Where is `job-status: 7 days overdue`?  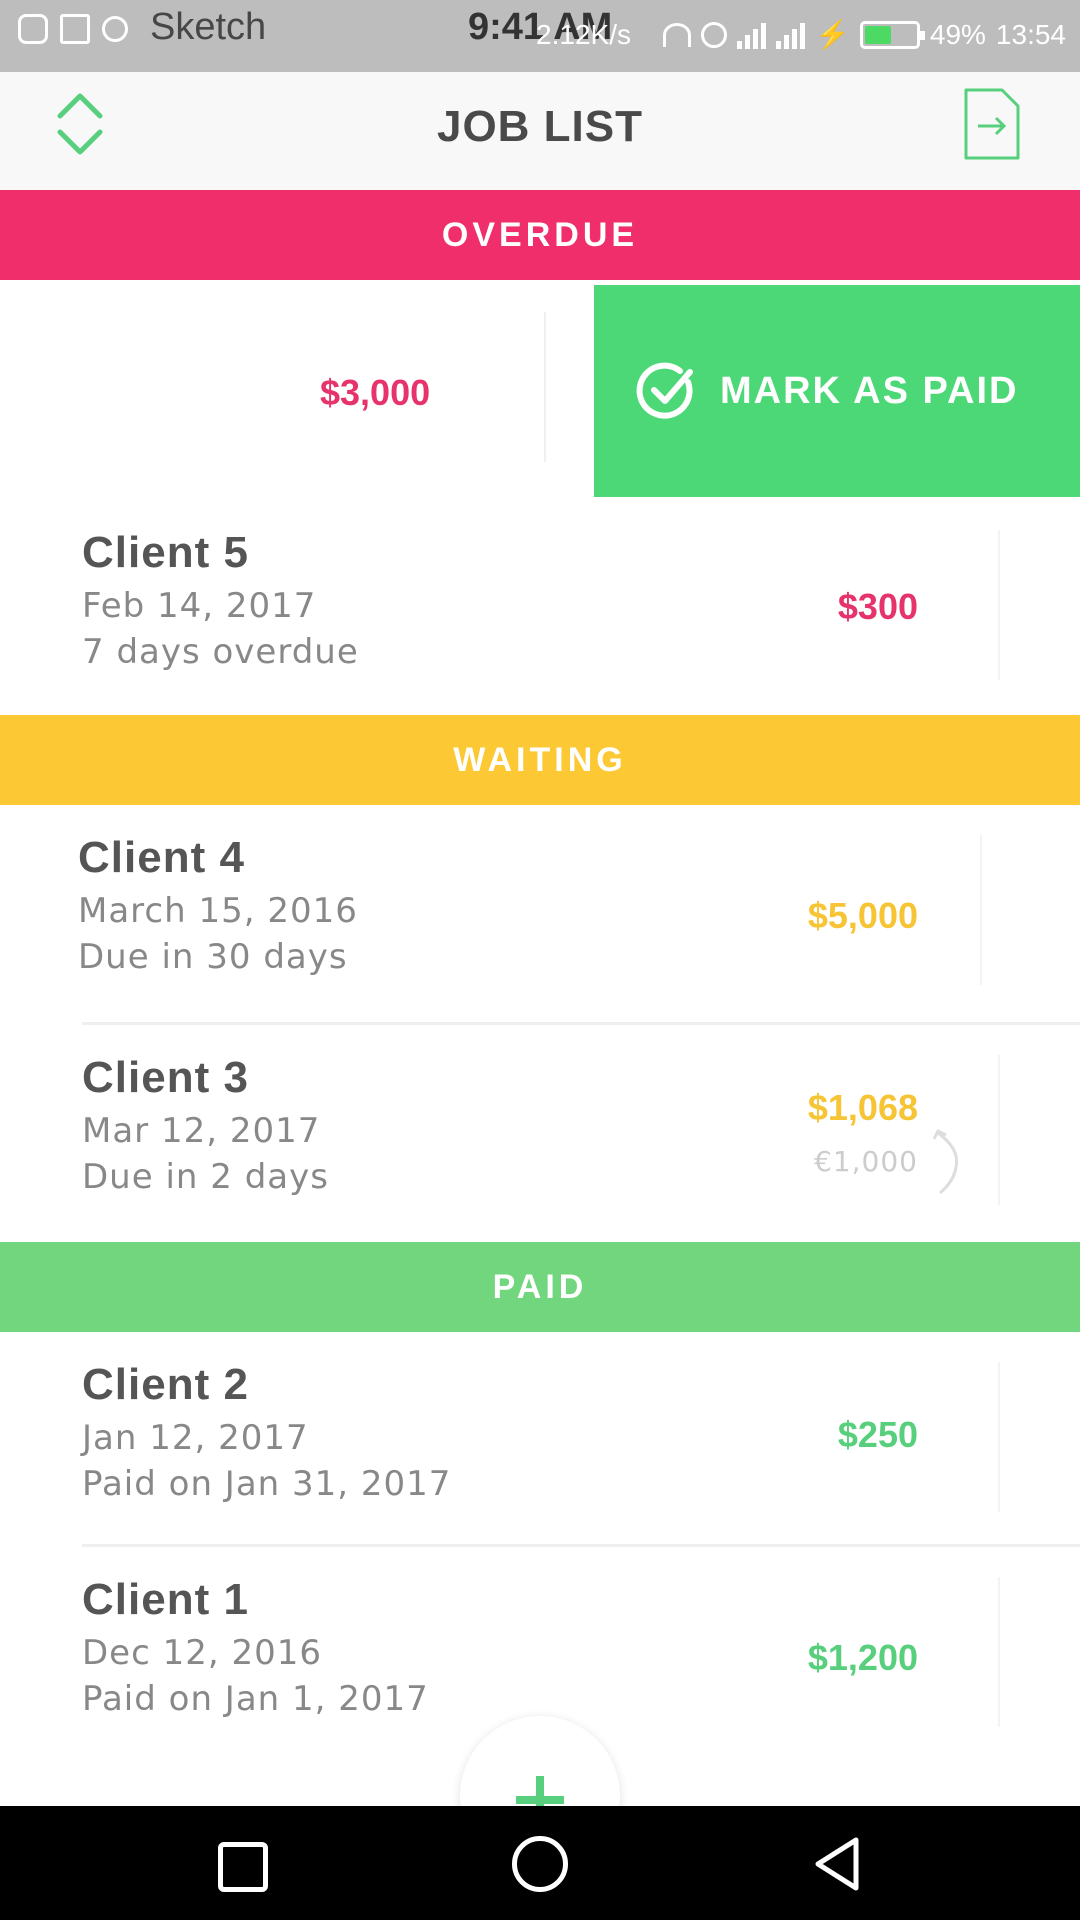 job-status: 7 days overdue is located at coordinates (220, 652).